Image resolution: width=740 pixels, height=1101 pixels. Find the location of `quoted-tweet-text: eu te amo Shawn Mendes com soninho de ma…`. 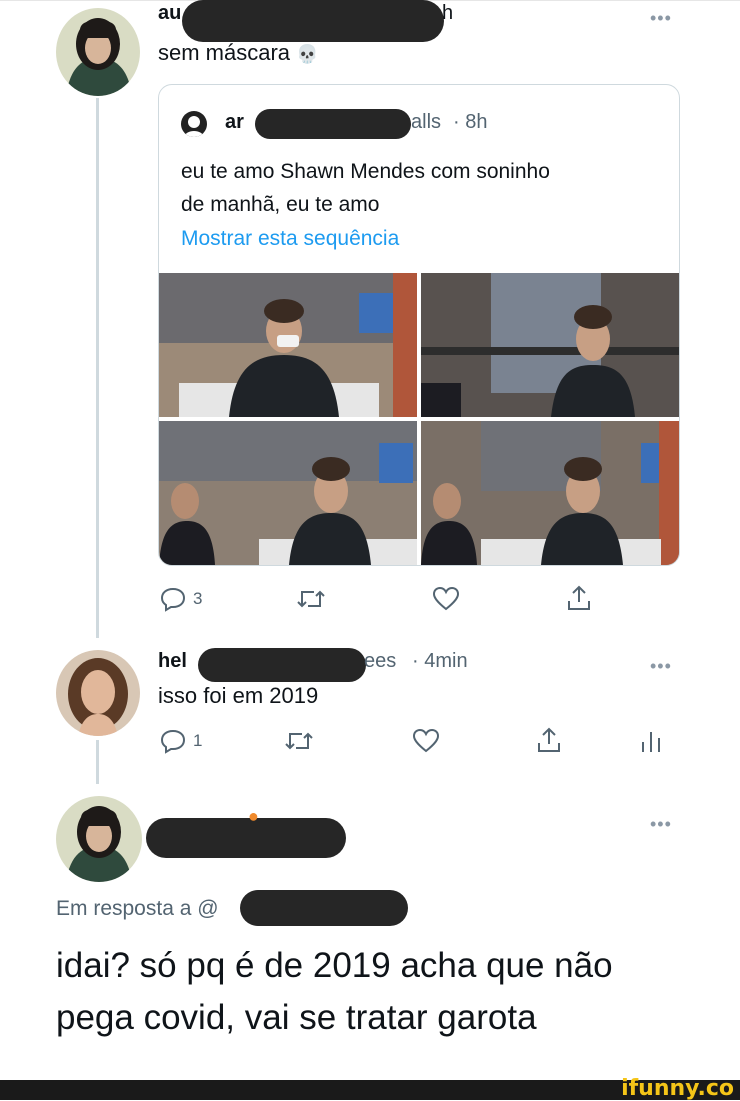

quoted-tweet-text: eu te amo Shawn Mendes com soninho de ma… is located at coordinates (365, 188).